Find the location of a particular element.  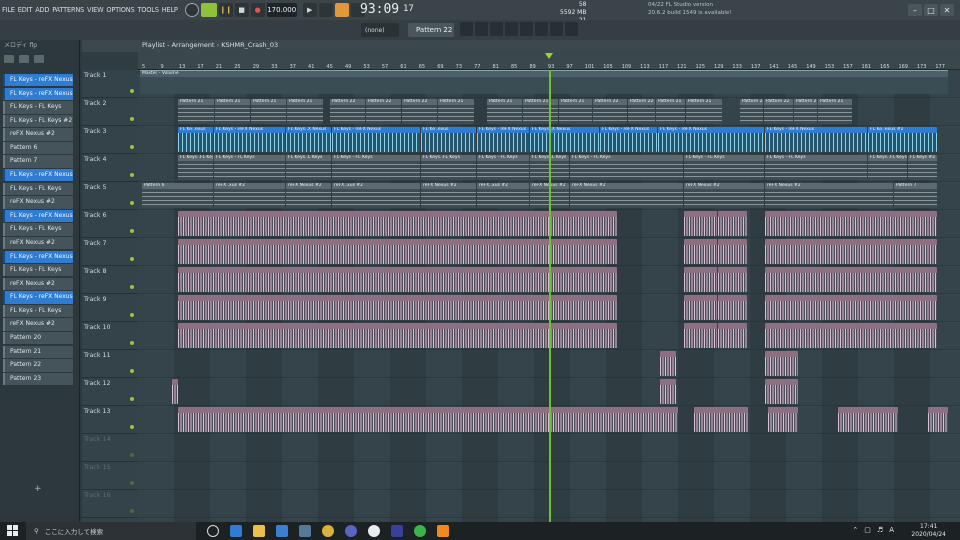

menu-options: OPTIONS is located at coordinates (120, 10).